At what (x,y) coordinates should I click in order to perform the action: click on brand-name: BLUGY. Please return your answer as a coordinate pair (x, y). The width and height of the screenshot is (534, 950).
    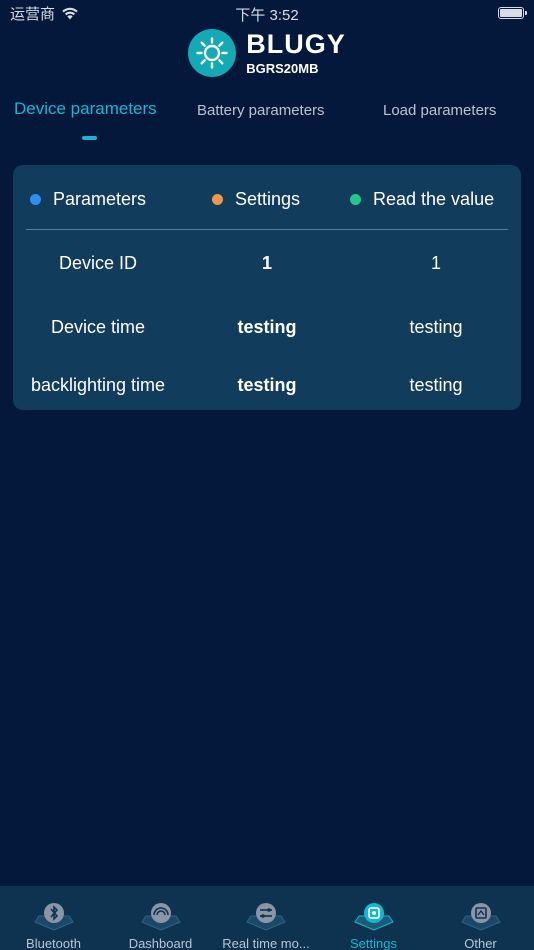
    Looking at the image, I should click on (296, 44).